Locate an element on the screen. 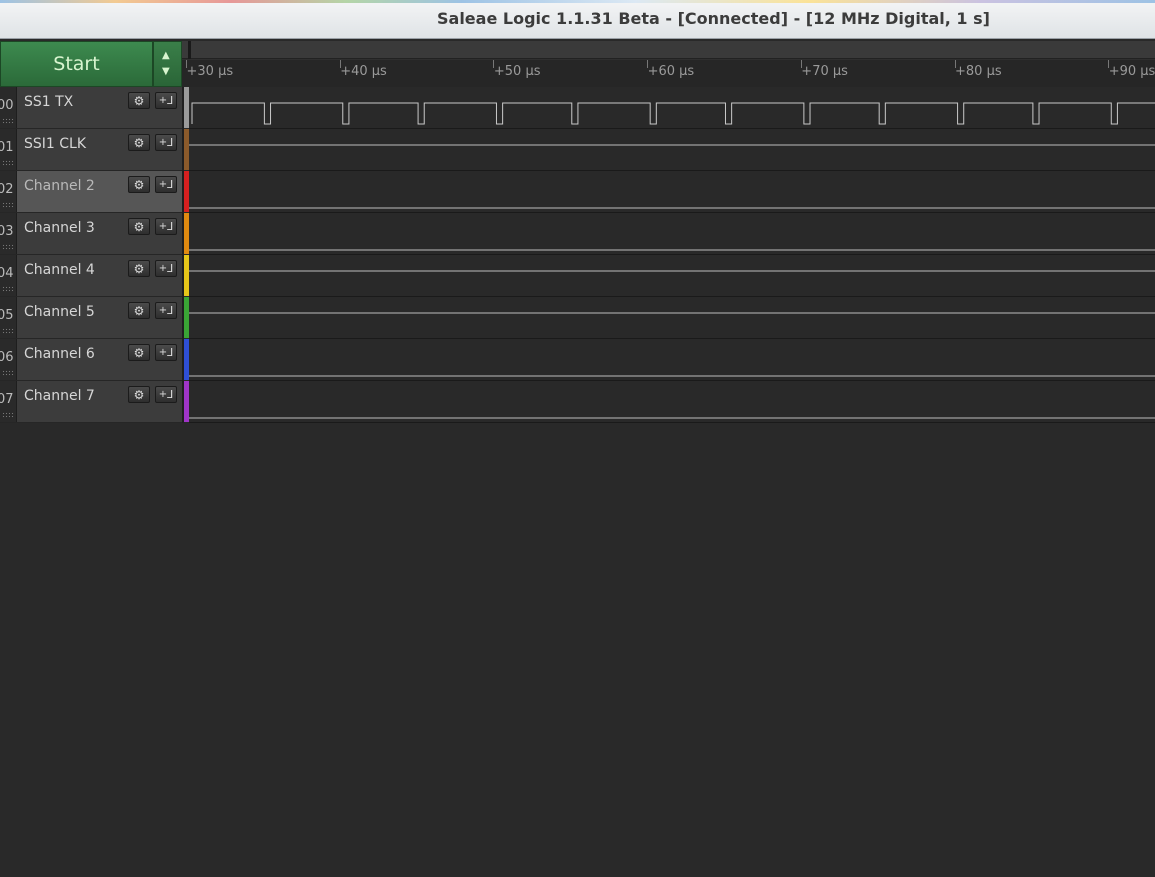 Image resolution: width=1155 pixels, height=877 pixels. ruler-tick-label: +40 μs is located at coordinates (363, 71).